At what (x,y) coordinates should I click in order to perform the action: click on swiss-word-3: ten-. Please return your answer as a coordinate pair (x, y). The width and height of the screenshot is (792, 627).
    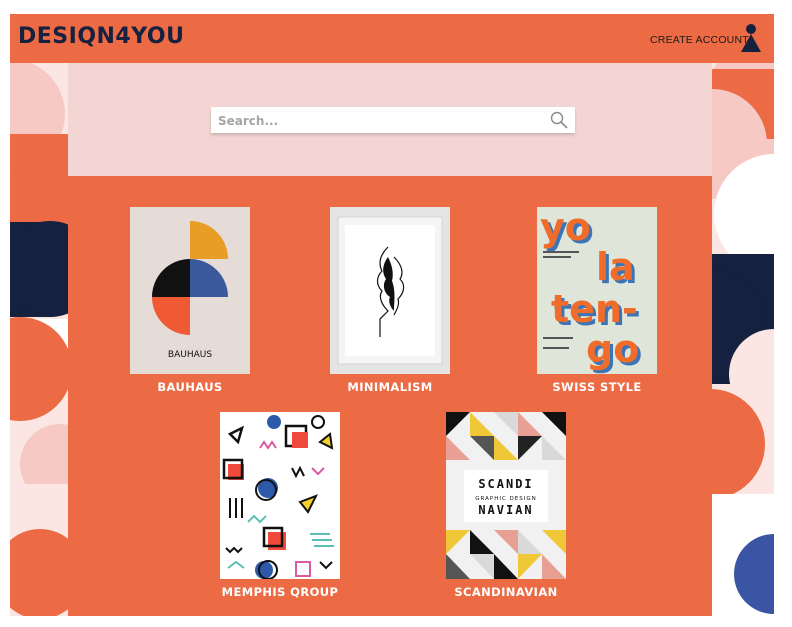
    Looking at the image, I should click on (594, 309).